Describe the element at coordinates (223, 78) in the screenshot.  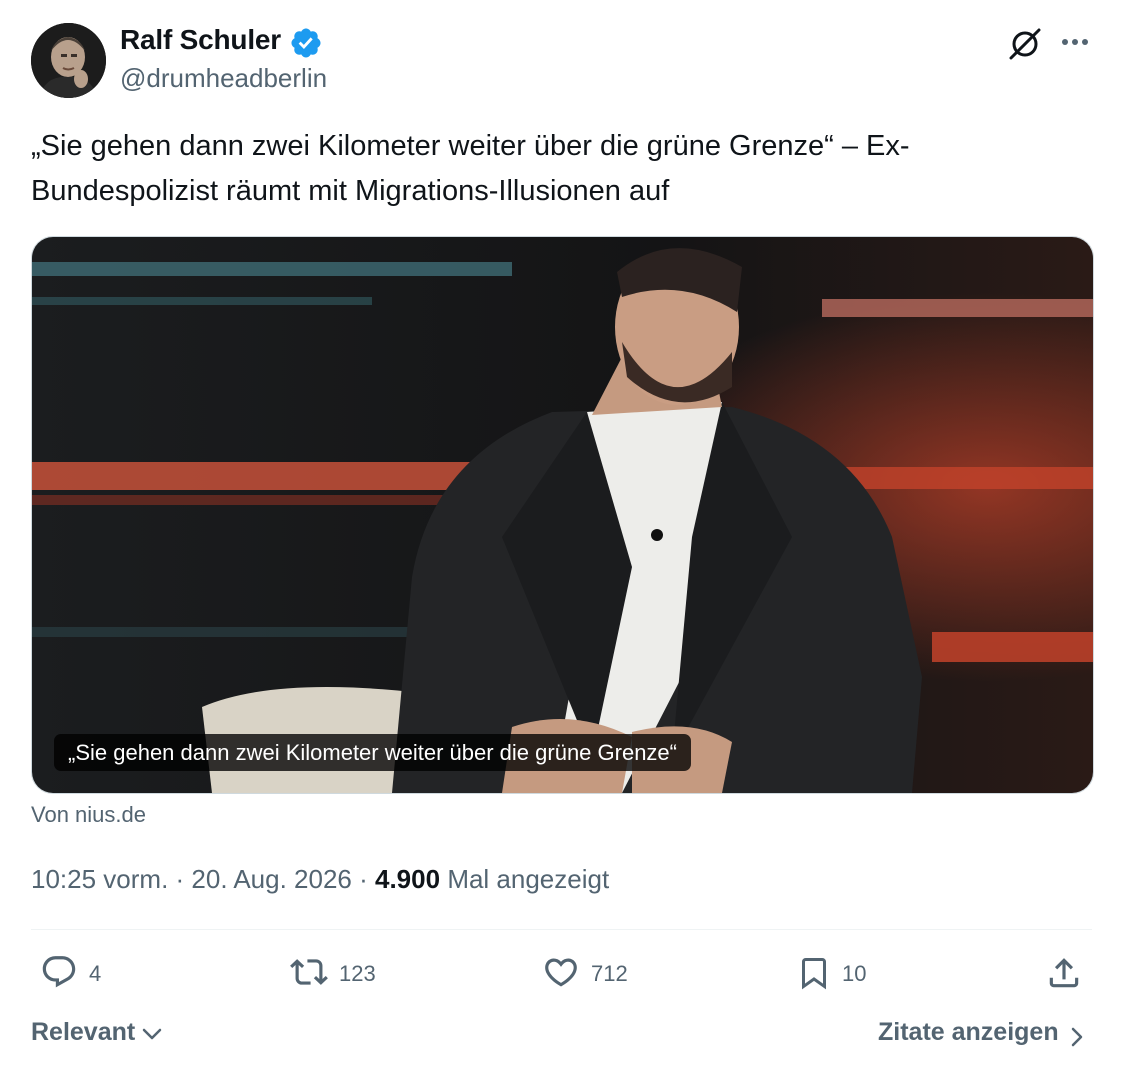
I see `author-handle: @drumheadberlin` at that location.